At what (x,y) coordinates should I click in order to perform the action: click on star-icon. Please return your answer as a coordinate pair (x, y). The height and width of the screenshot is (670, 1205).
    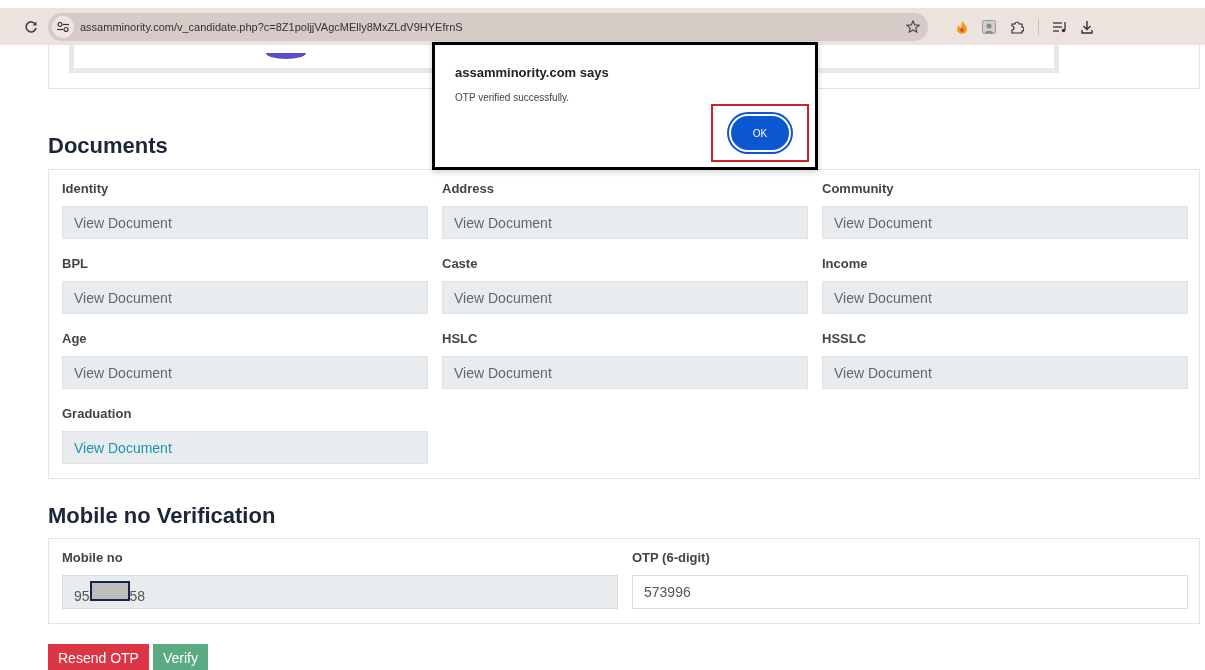
    Looking at the image, I should click on (913, 26).